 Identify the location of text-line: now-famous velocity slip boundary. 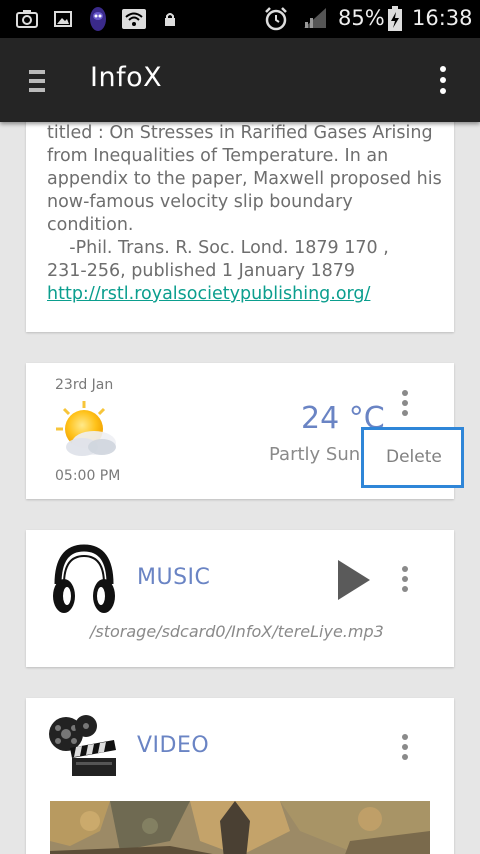
(200, 202).